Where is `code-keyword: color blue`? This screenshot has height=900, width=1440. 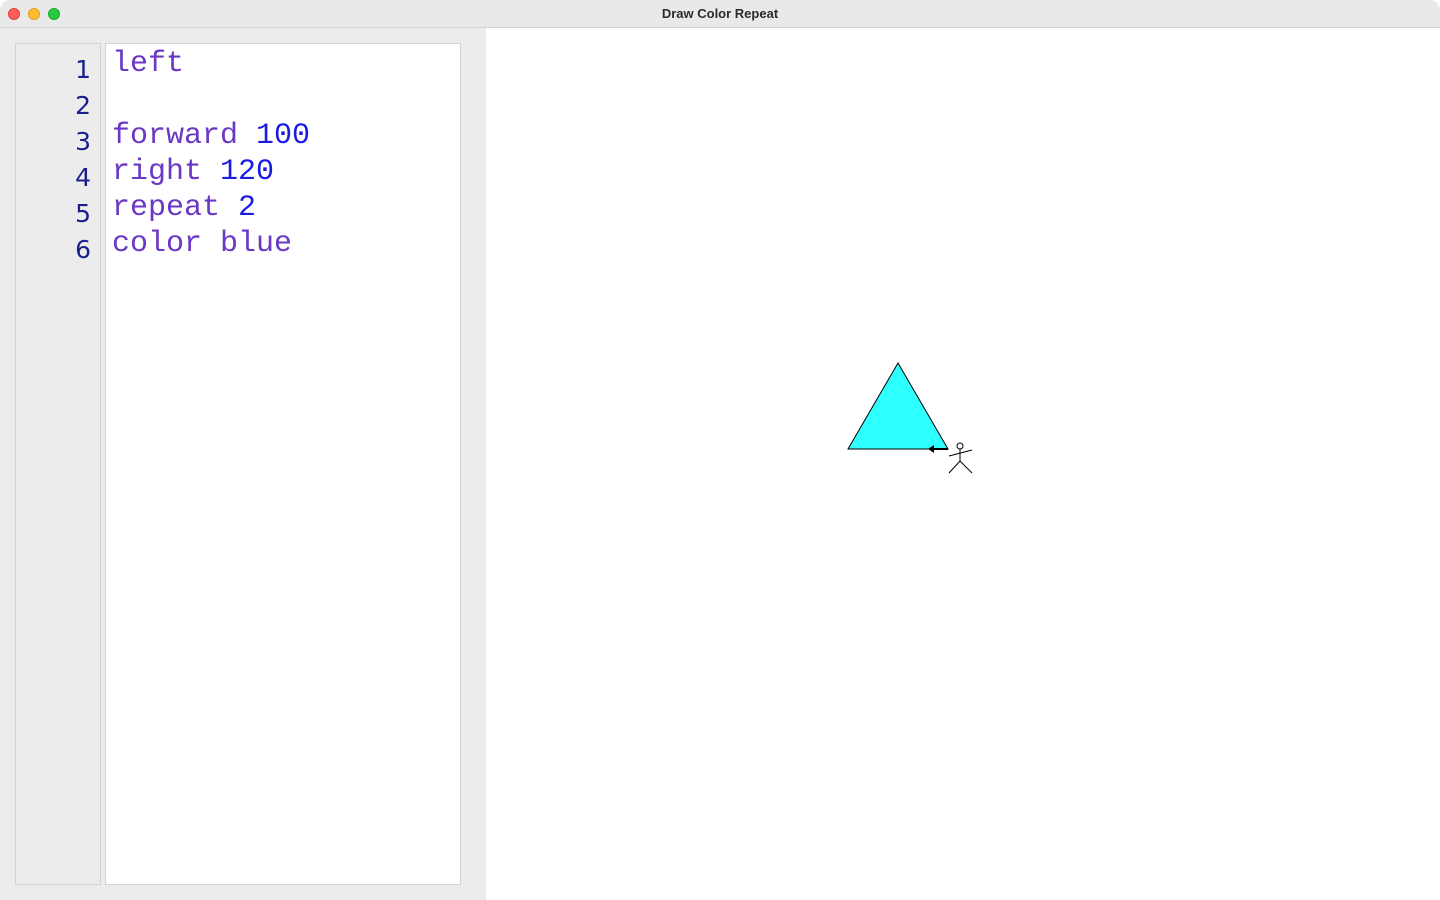
code-keyword: color blue is located at coordinates (202, 244).